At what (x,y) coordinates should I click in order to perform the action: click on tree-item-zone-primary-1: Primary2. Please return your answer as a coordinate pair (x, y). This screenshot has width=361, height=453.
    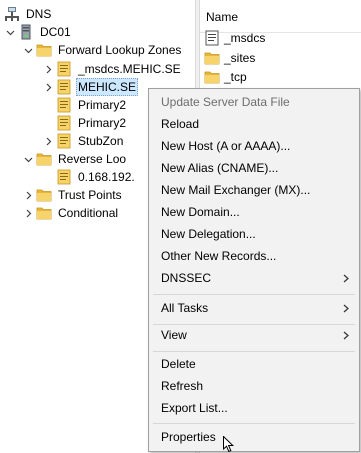
    Looking at the image, I should click on (92, 105).